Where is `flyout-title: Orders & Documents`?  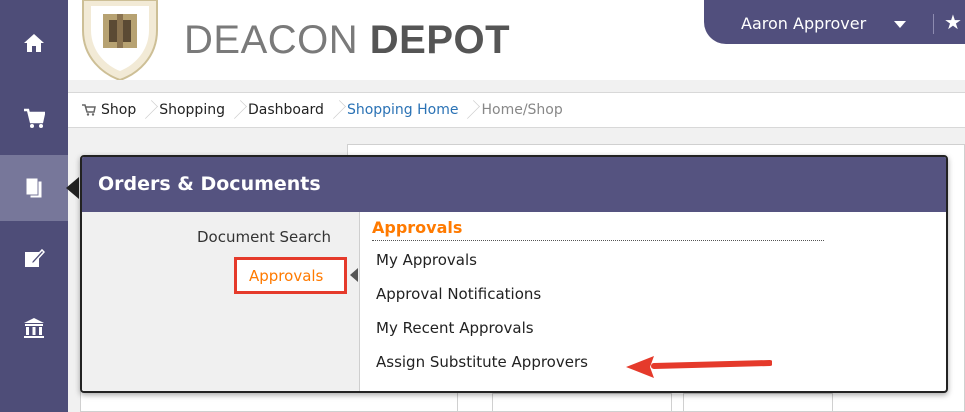 flyout-title: Orders & Documents is located at coordinates (514, 184).